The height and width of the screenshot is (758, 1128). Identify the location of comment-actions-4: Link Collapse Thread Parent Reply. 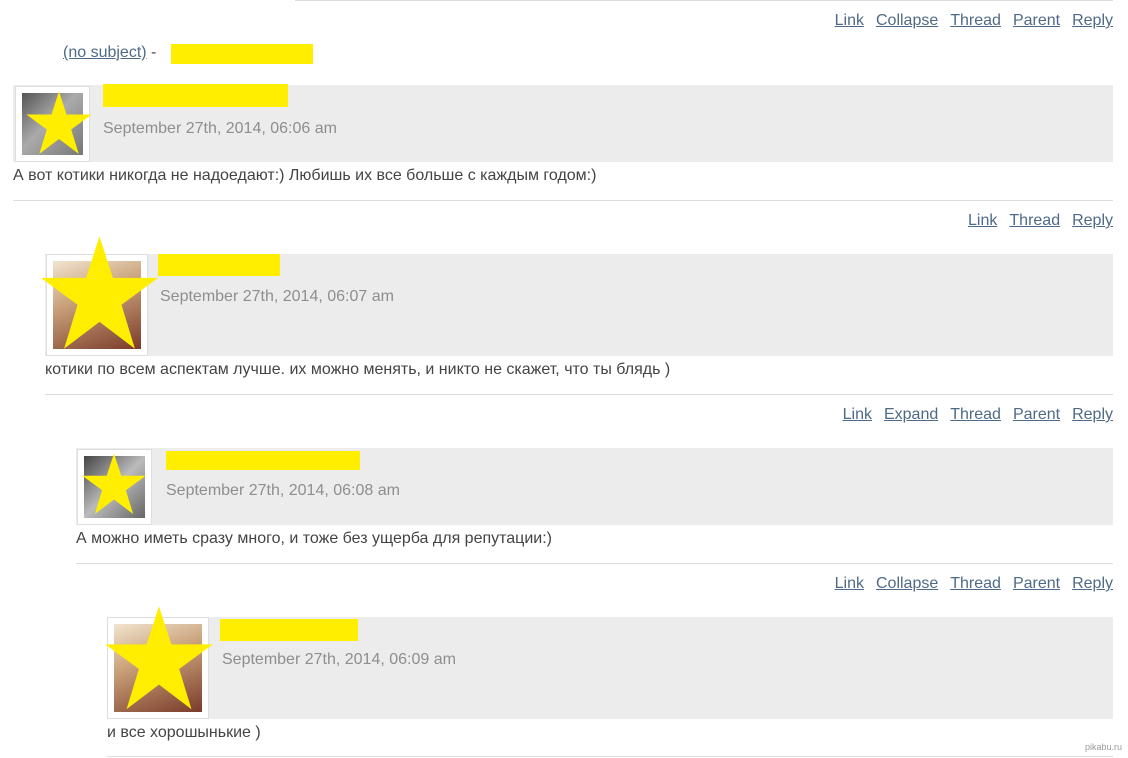
(974, 584).